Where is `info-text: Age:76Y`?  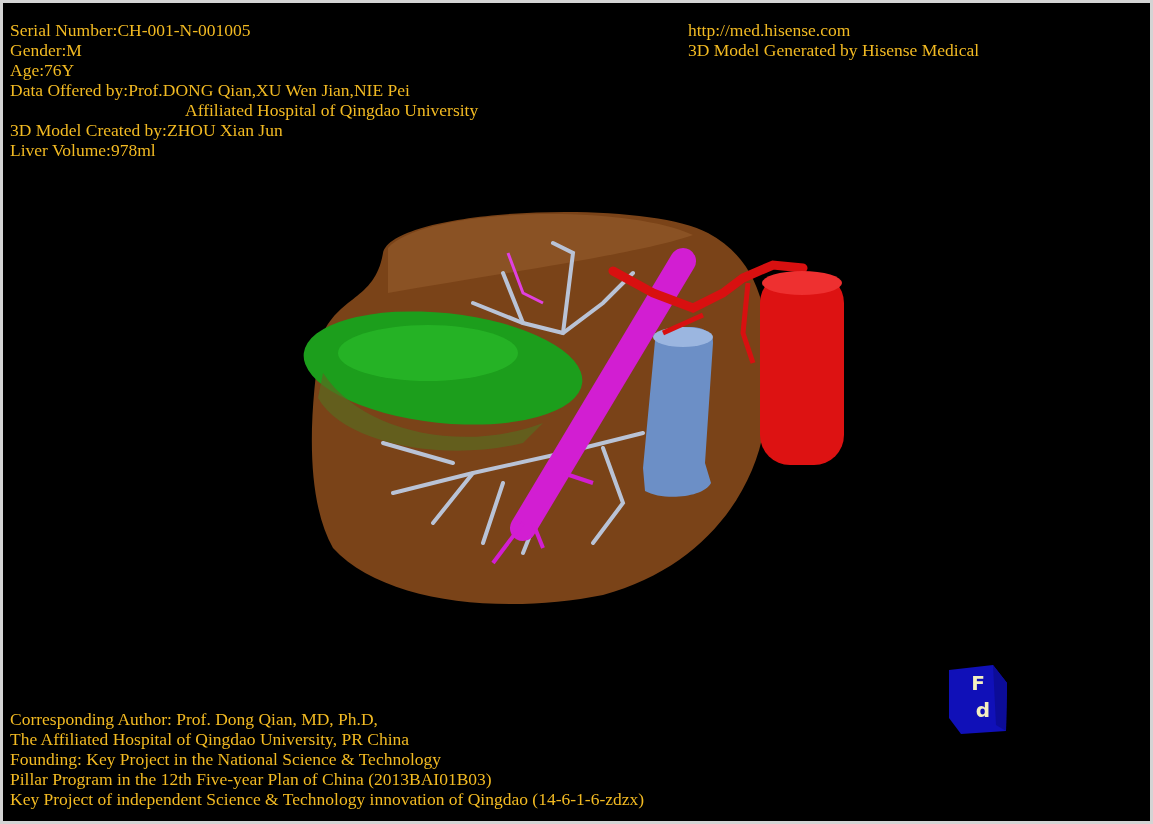
info-text: Age:76Y is located at coordinates (42, 70).